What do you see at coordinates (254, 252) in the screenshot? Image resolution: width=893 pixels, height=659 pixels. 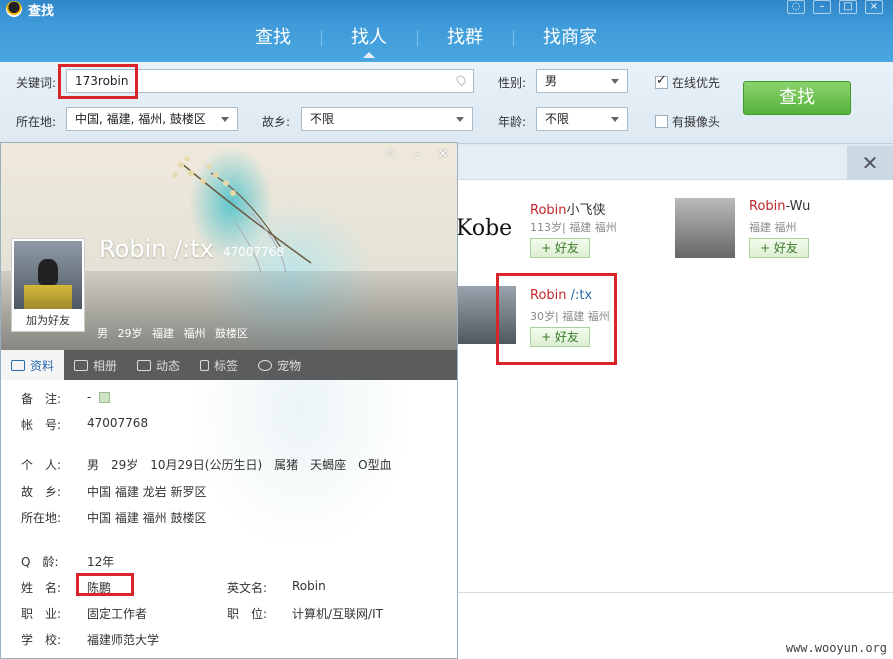 I see `profile-qq-number: 47007768` at bounding box center [254, 252].